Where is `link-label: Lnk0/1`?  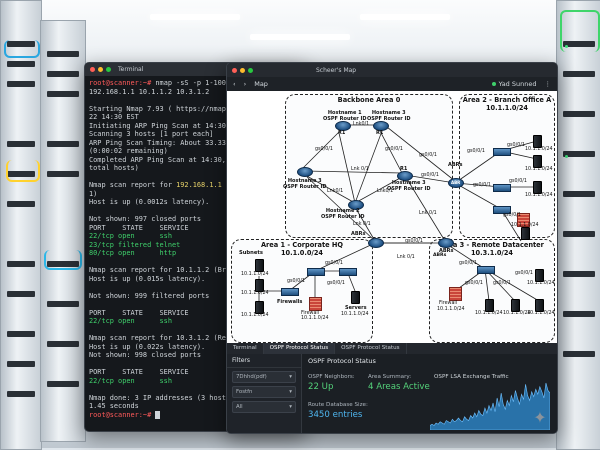
link-label: Lnk0/1 is located at coordinates (385, 191).